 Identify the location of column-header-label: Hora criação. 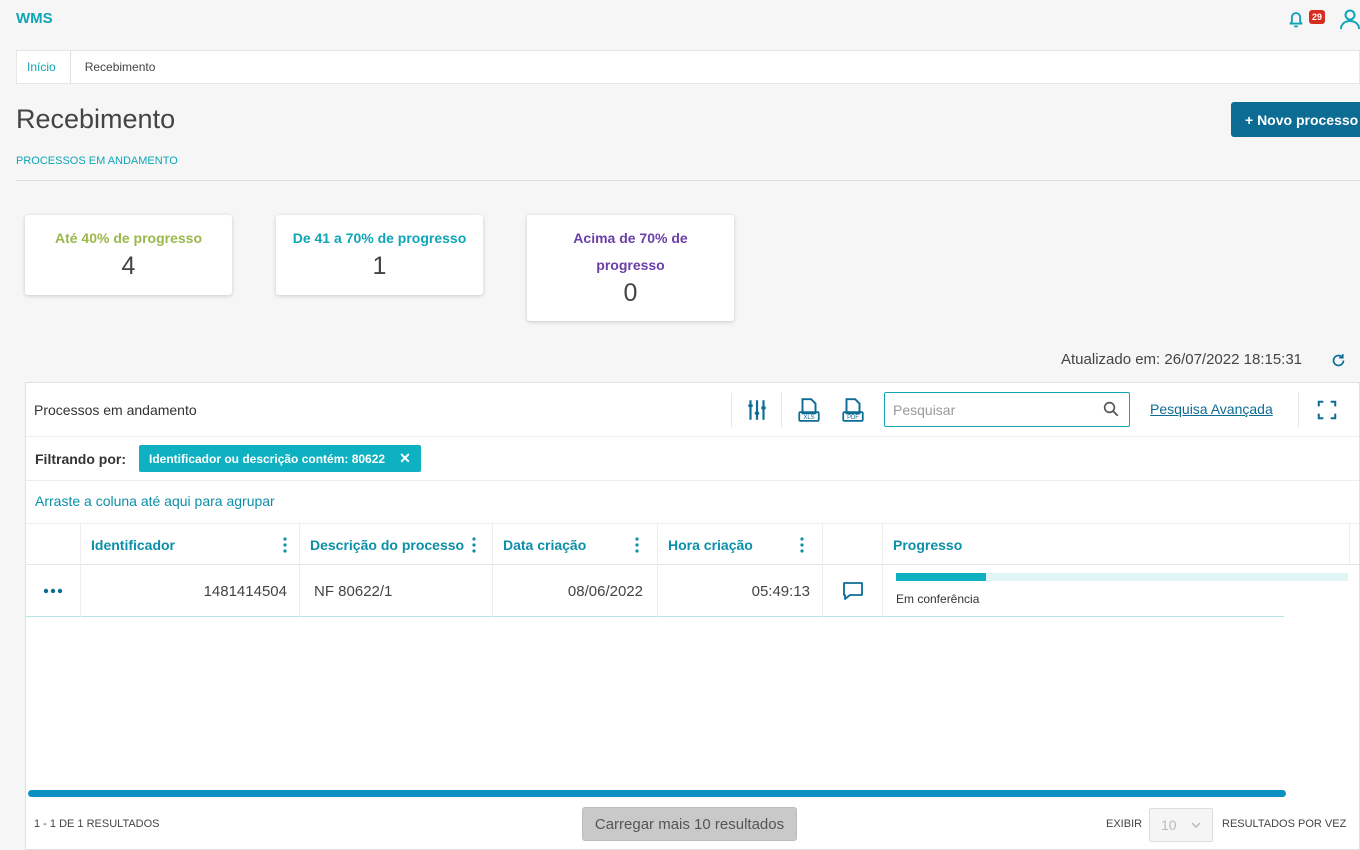
(710, 545).